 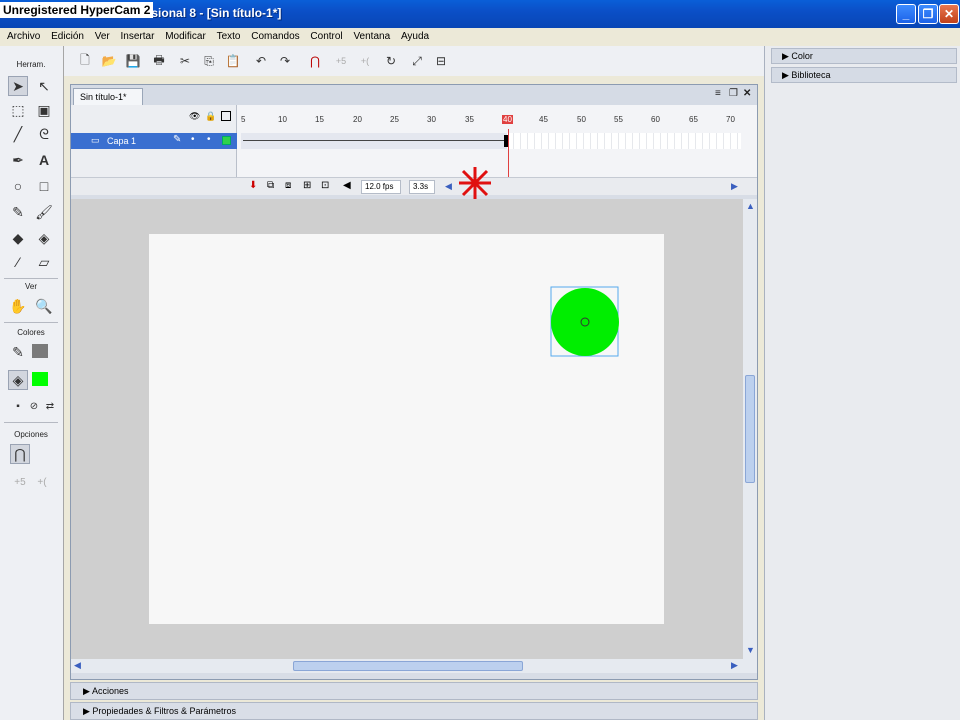 I want to click on outline-icon, so click(x=226, y=116).